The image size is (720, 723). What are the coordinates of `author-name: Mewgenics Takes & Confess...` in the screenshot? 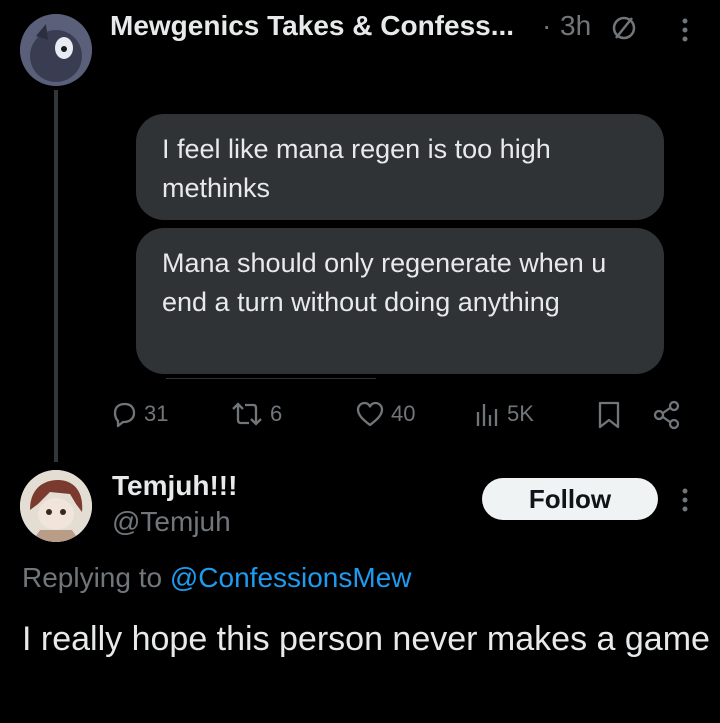 It's located at (312, 26).